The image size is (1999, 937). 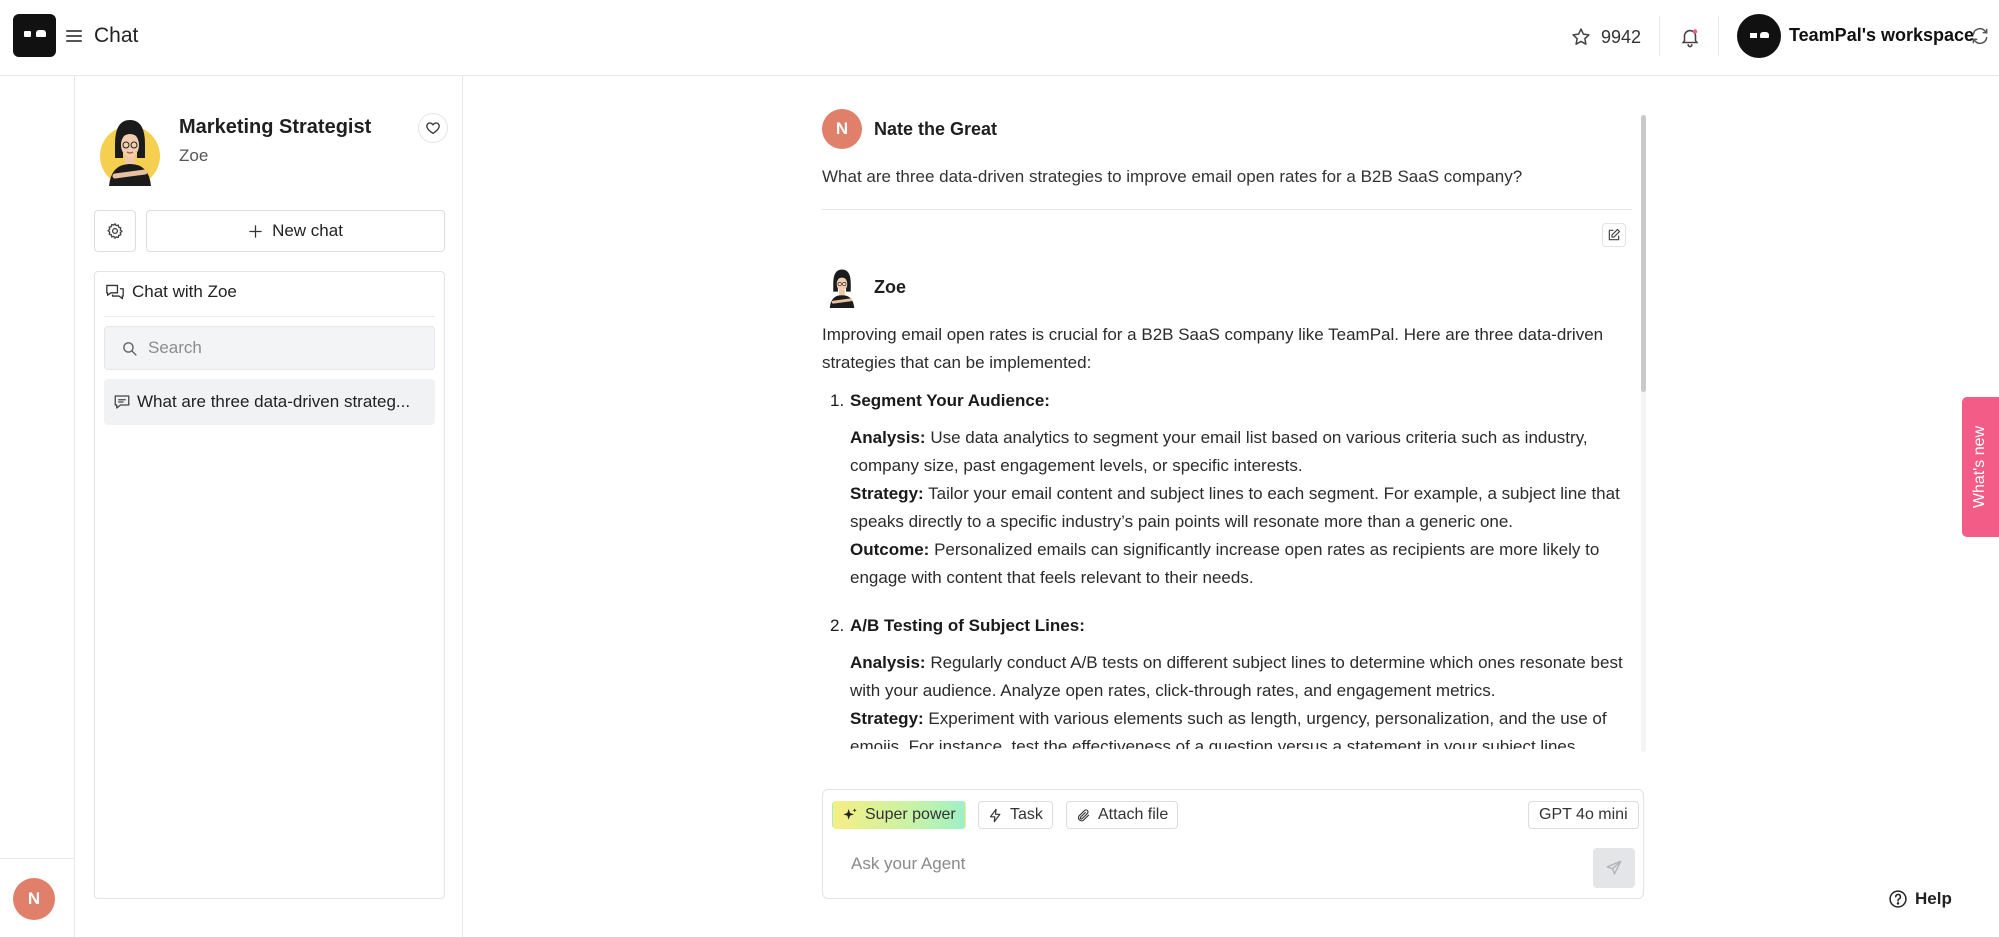 I want to click on send-icon, so click(x=1614, y=867).